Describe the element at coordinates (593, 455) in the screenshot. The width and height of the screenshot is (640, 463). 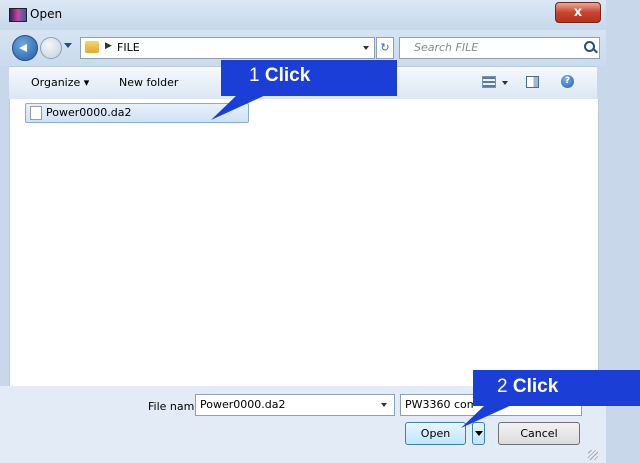
I see `resize-grip-icon` at that location.